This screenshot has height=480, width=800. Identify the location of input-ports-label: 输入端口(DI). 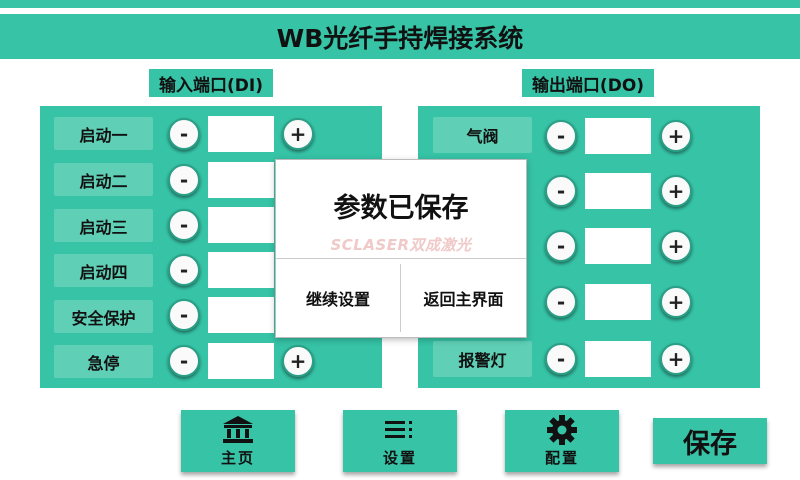
(211, 83).